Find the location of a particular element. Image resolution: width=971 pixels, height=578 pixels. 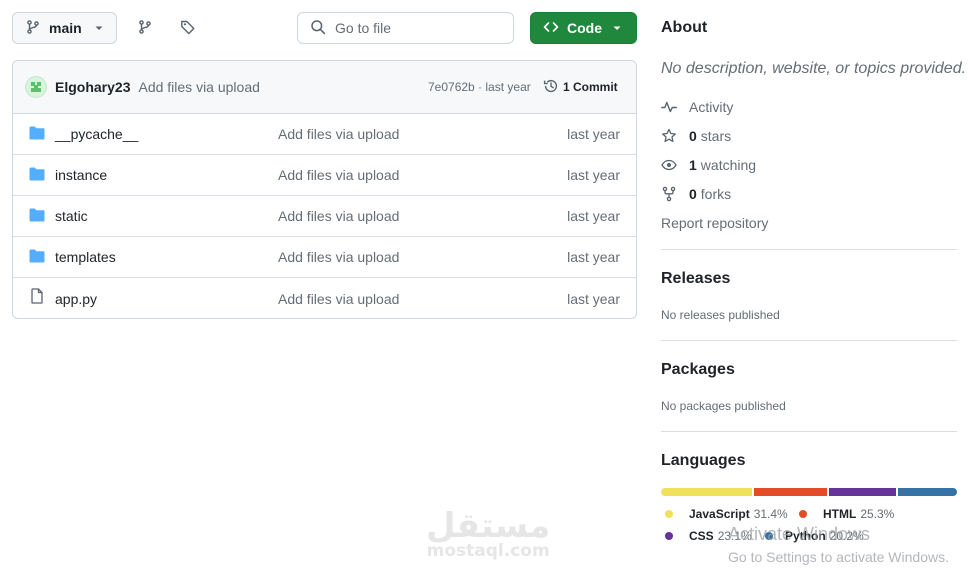

star-icon is located at coordinates (669, 136).